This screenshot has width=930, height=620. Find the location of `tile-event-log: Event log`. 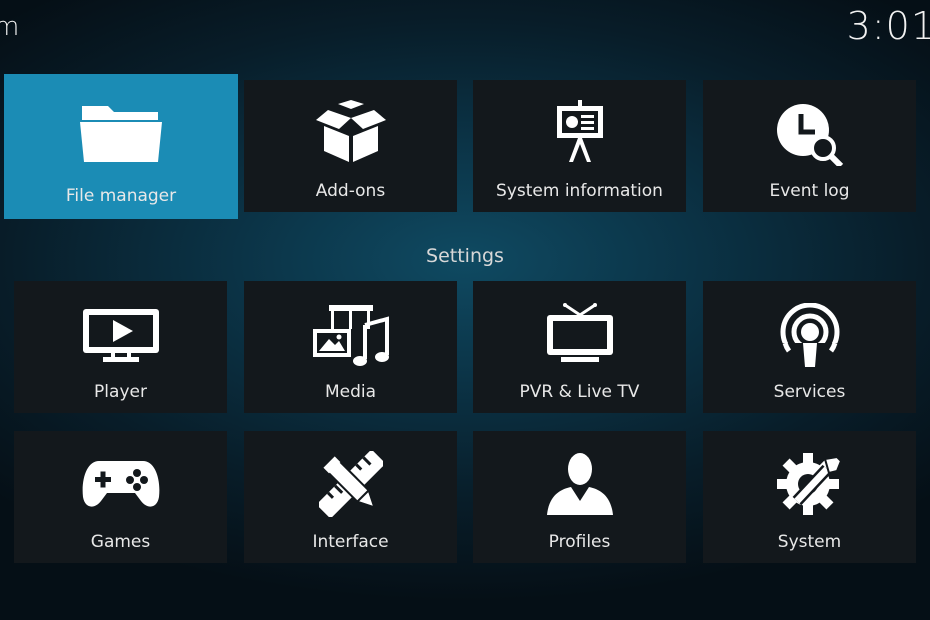

tile-event-log: Event log is located at coordinates (809, 146).